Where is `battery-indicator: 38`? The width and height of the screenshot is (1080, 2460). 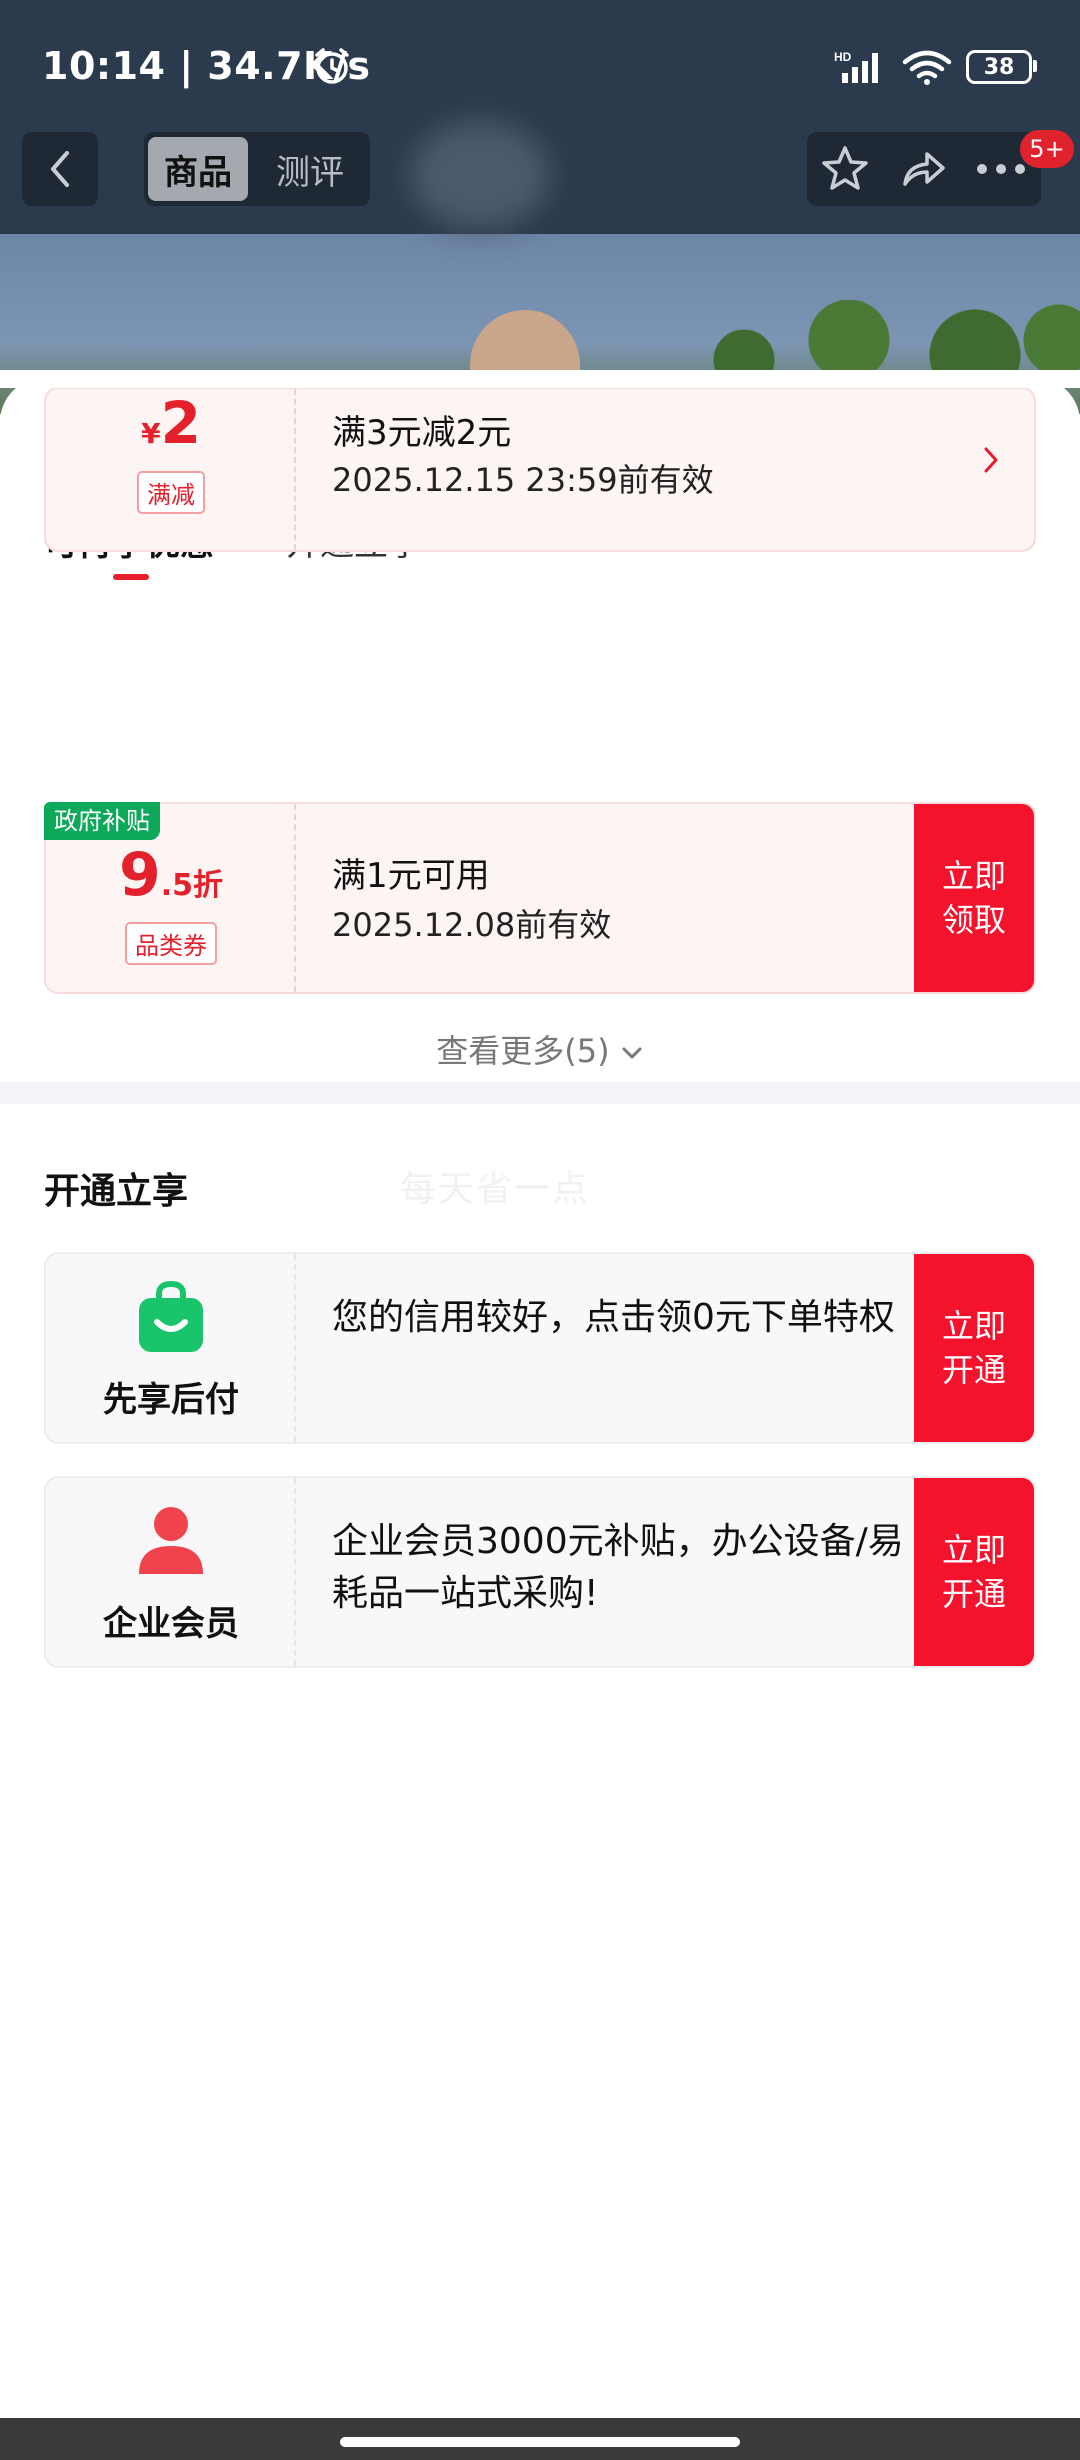 battery-indicator: 38 is located at coordinates (1001, 67).